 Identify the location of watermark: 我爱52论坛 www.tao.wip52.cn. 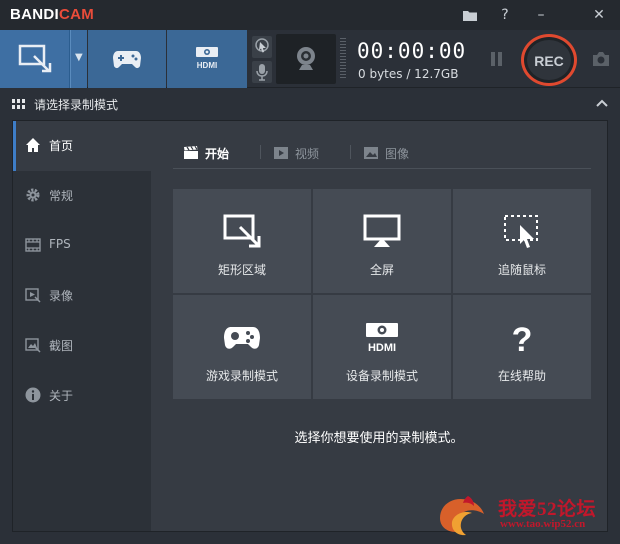
(526, 516).